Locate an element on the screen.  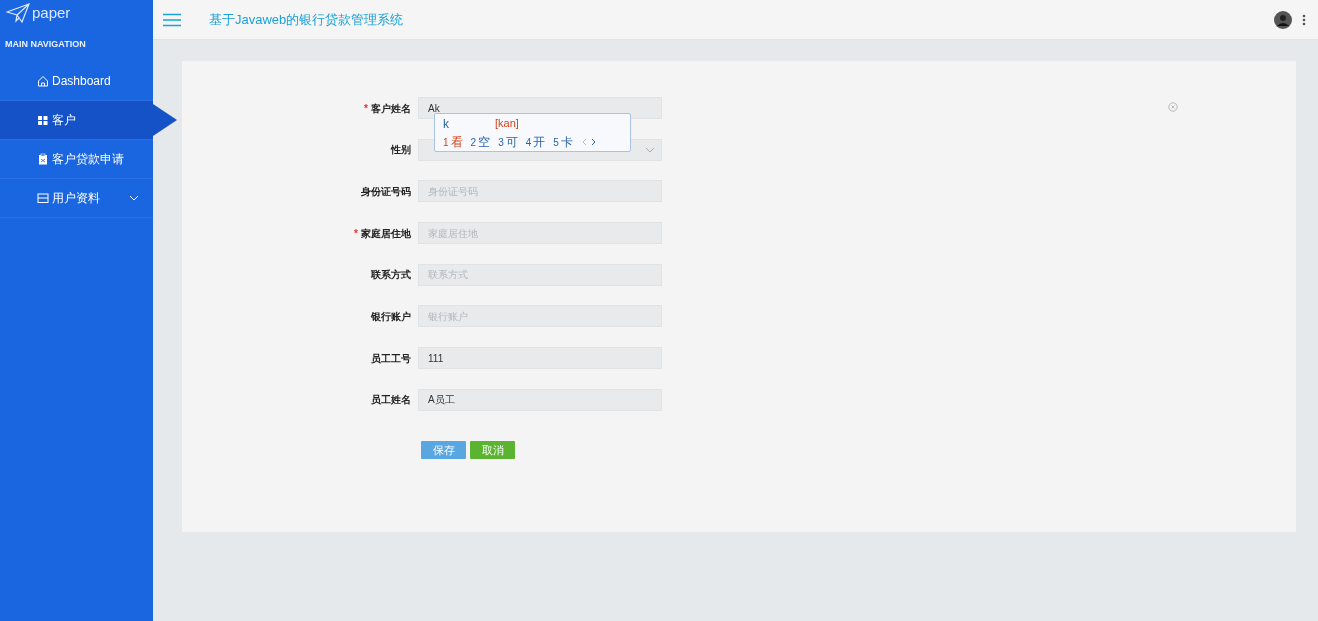
field-label: 联系方式 is located at coordinates (391, 275).